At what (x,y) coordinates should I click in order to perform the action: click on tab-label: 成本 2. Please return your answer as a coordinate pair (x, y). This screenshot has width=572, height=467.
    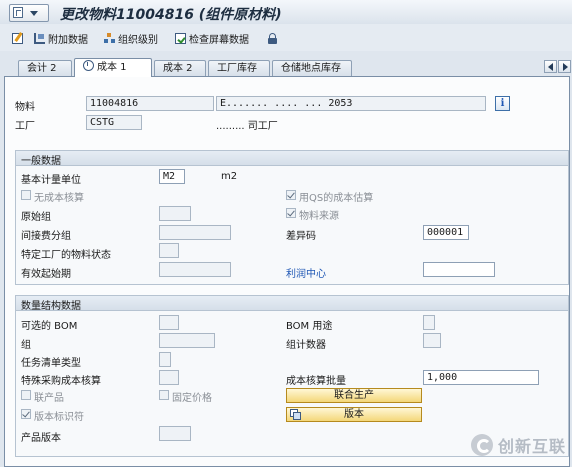
    Looking at the image, I should click on (178, 68).